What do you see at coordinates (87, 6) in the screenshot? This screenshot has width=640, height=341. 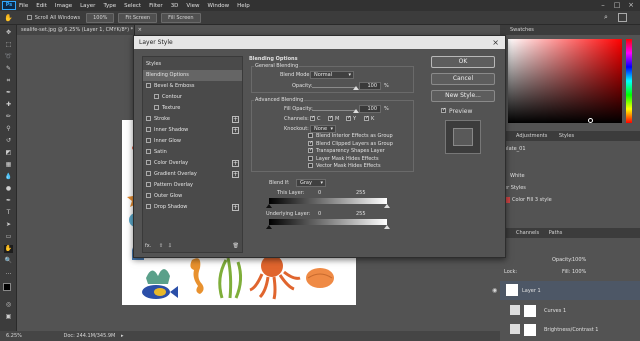 I see `menu-layer: Layer` at bounding box center [87, 6].